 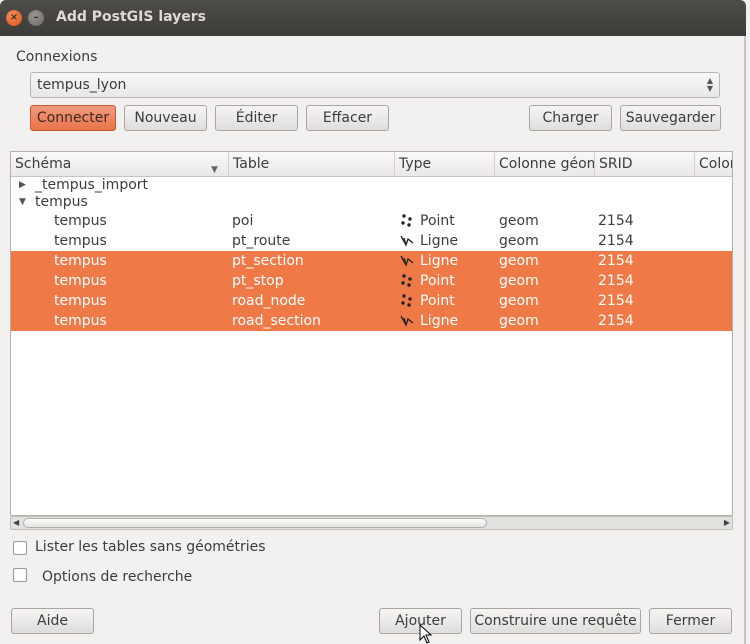 I want to click on close-button: Fermer, so click(x=690, y=621).